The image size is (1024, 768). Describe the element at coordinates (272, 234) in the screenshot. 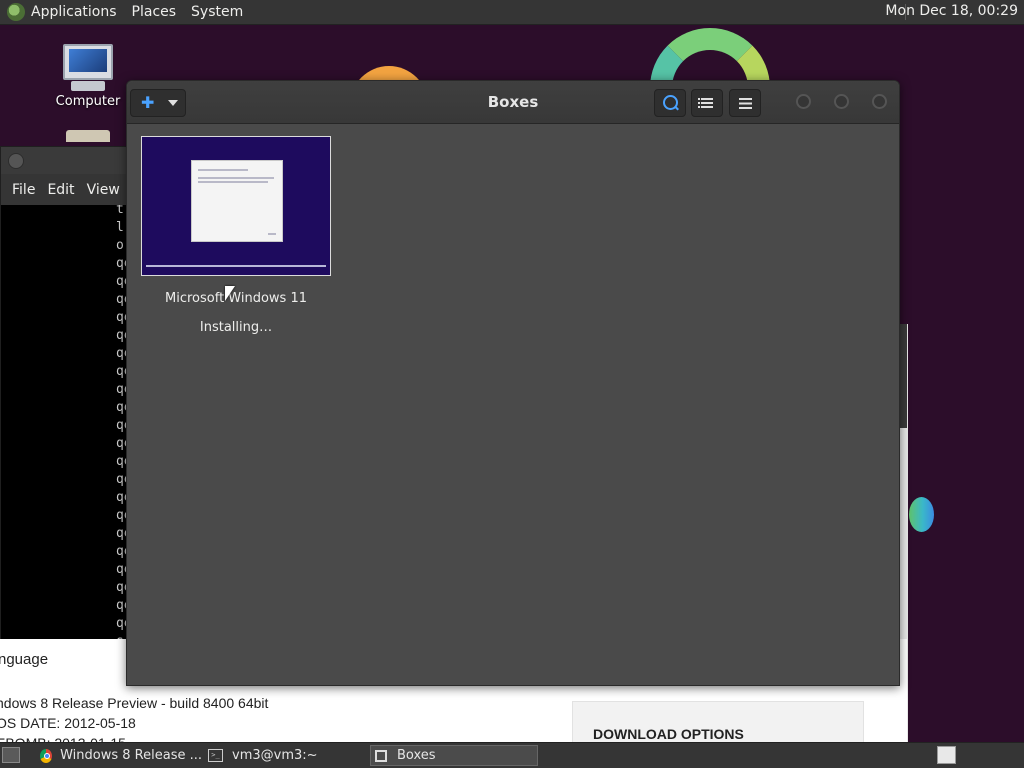

I see `dialog-button` at that location.